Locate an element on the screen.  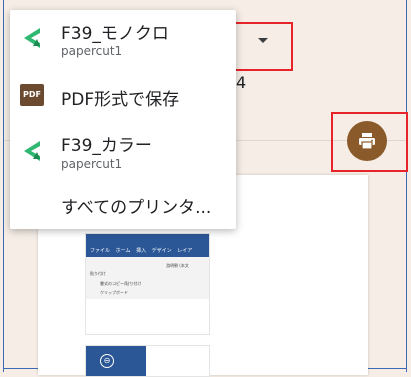
thumbnail-toolbar-item: 書式のコピー/貼り付け is located at coordinates (121, 283).